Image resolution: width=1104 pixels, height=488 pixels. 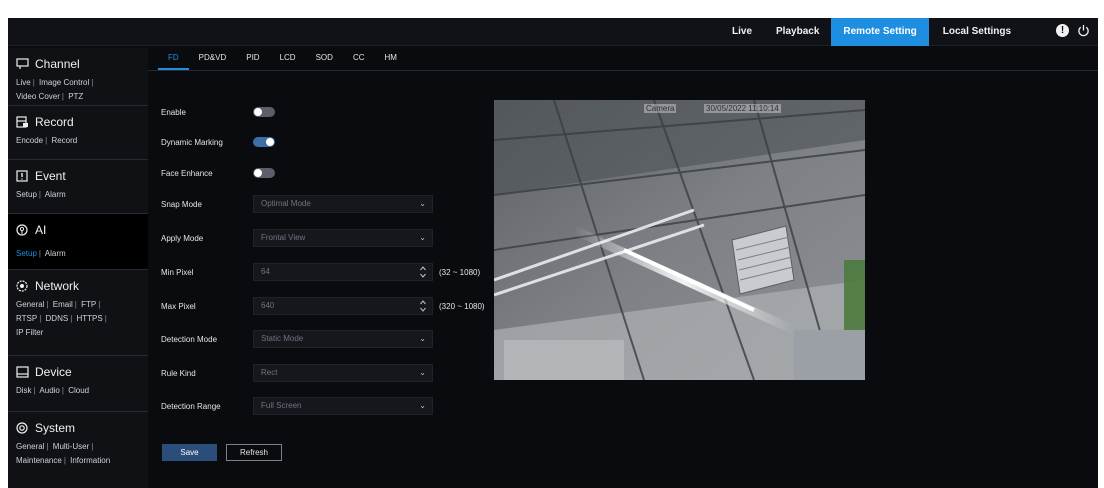 What do you see at coordinates (797, 32) in the screenshot?
I see `nav-playback: Playback` at bounding box center [797, 32].